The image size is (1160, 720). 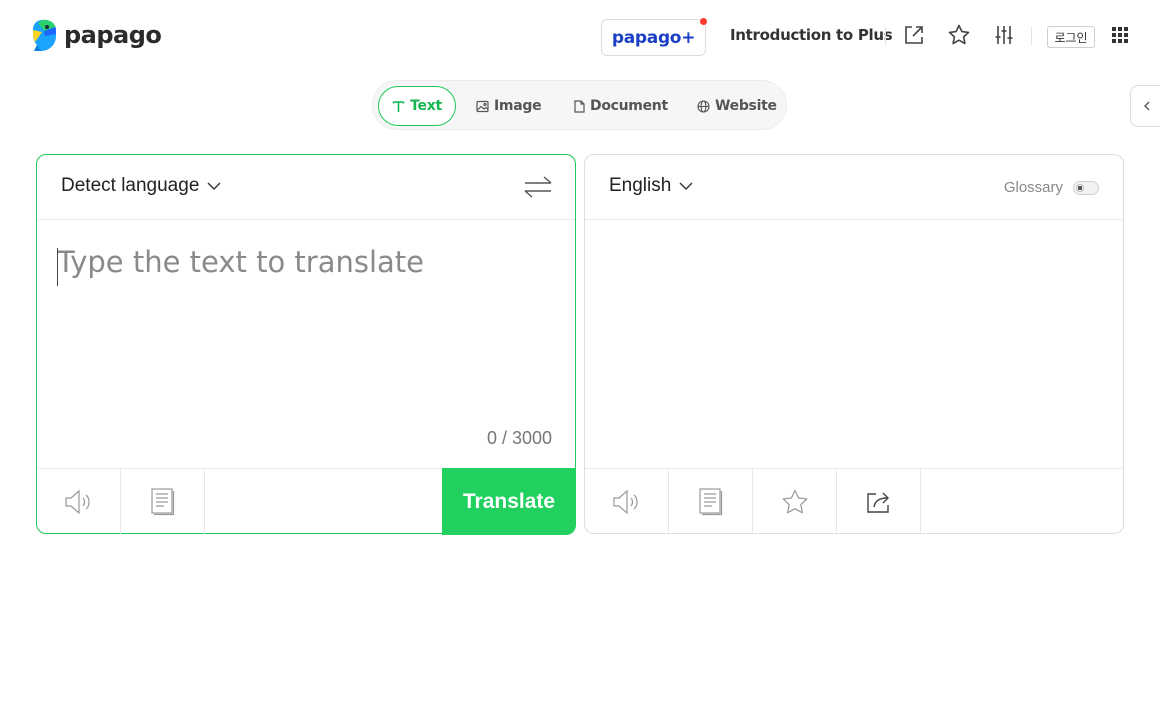 I want to click on target-panel-header: English Glossary, so click(x=854, y=187).